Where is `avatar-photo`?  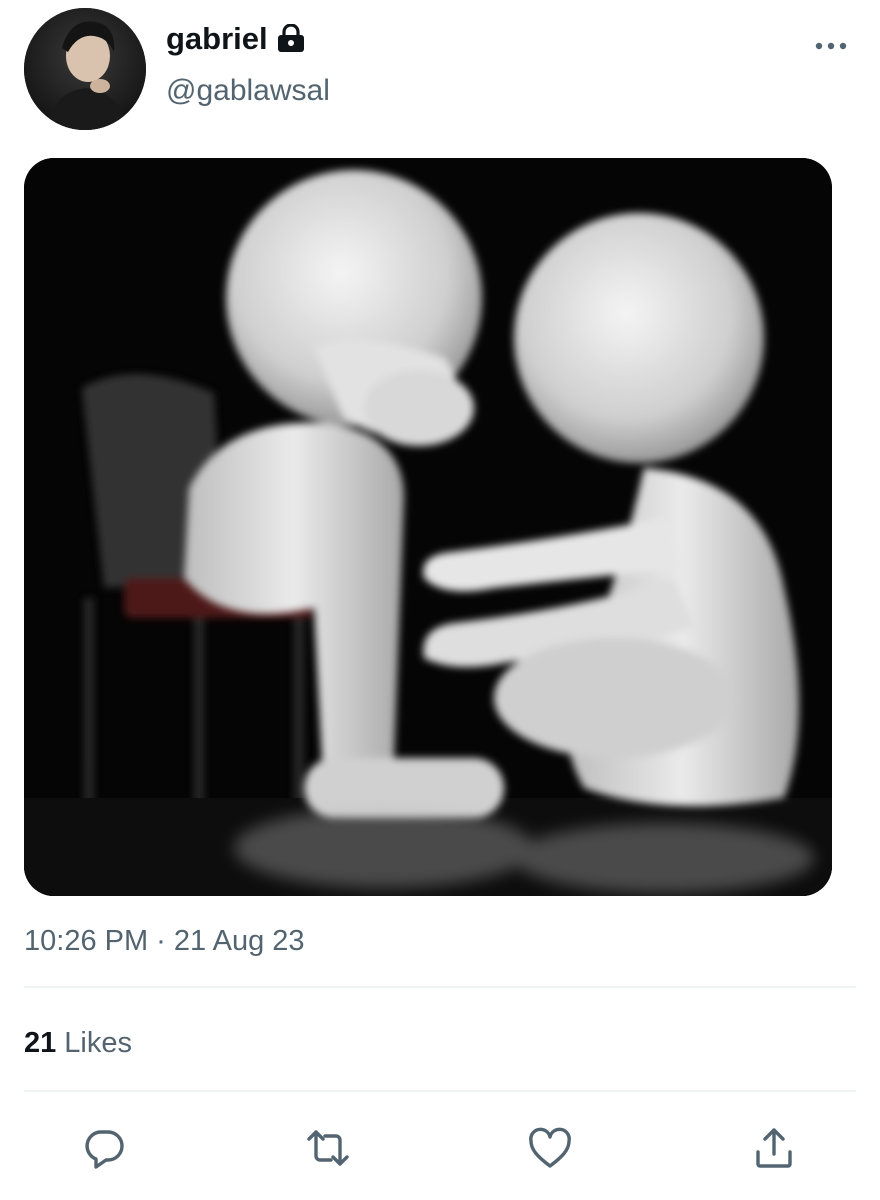
avatar-photo is located at coordinates (85, 69).